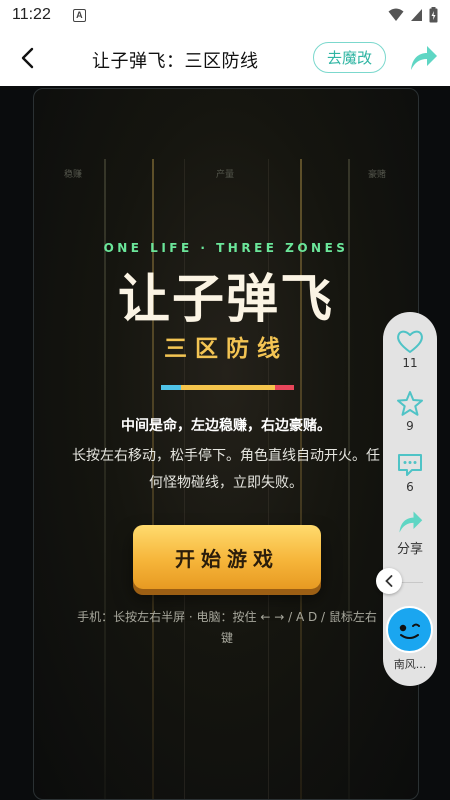 The image size is (450, 800). I want to click on zone-bar-right, so click(284, 387).